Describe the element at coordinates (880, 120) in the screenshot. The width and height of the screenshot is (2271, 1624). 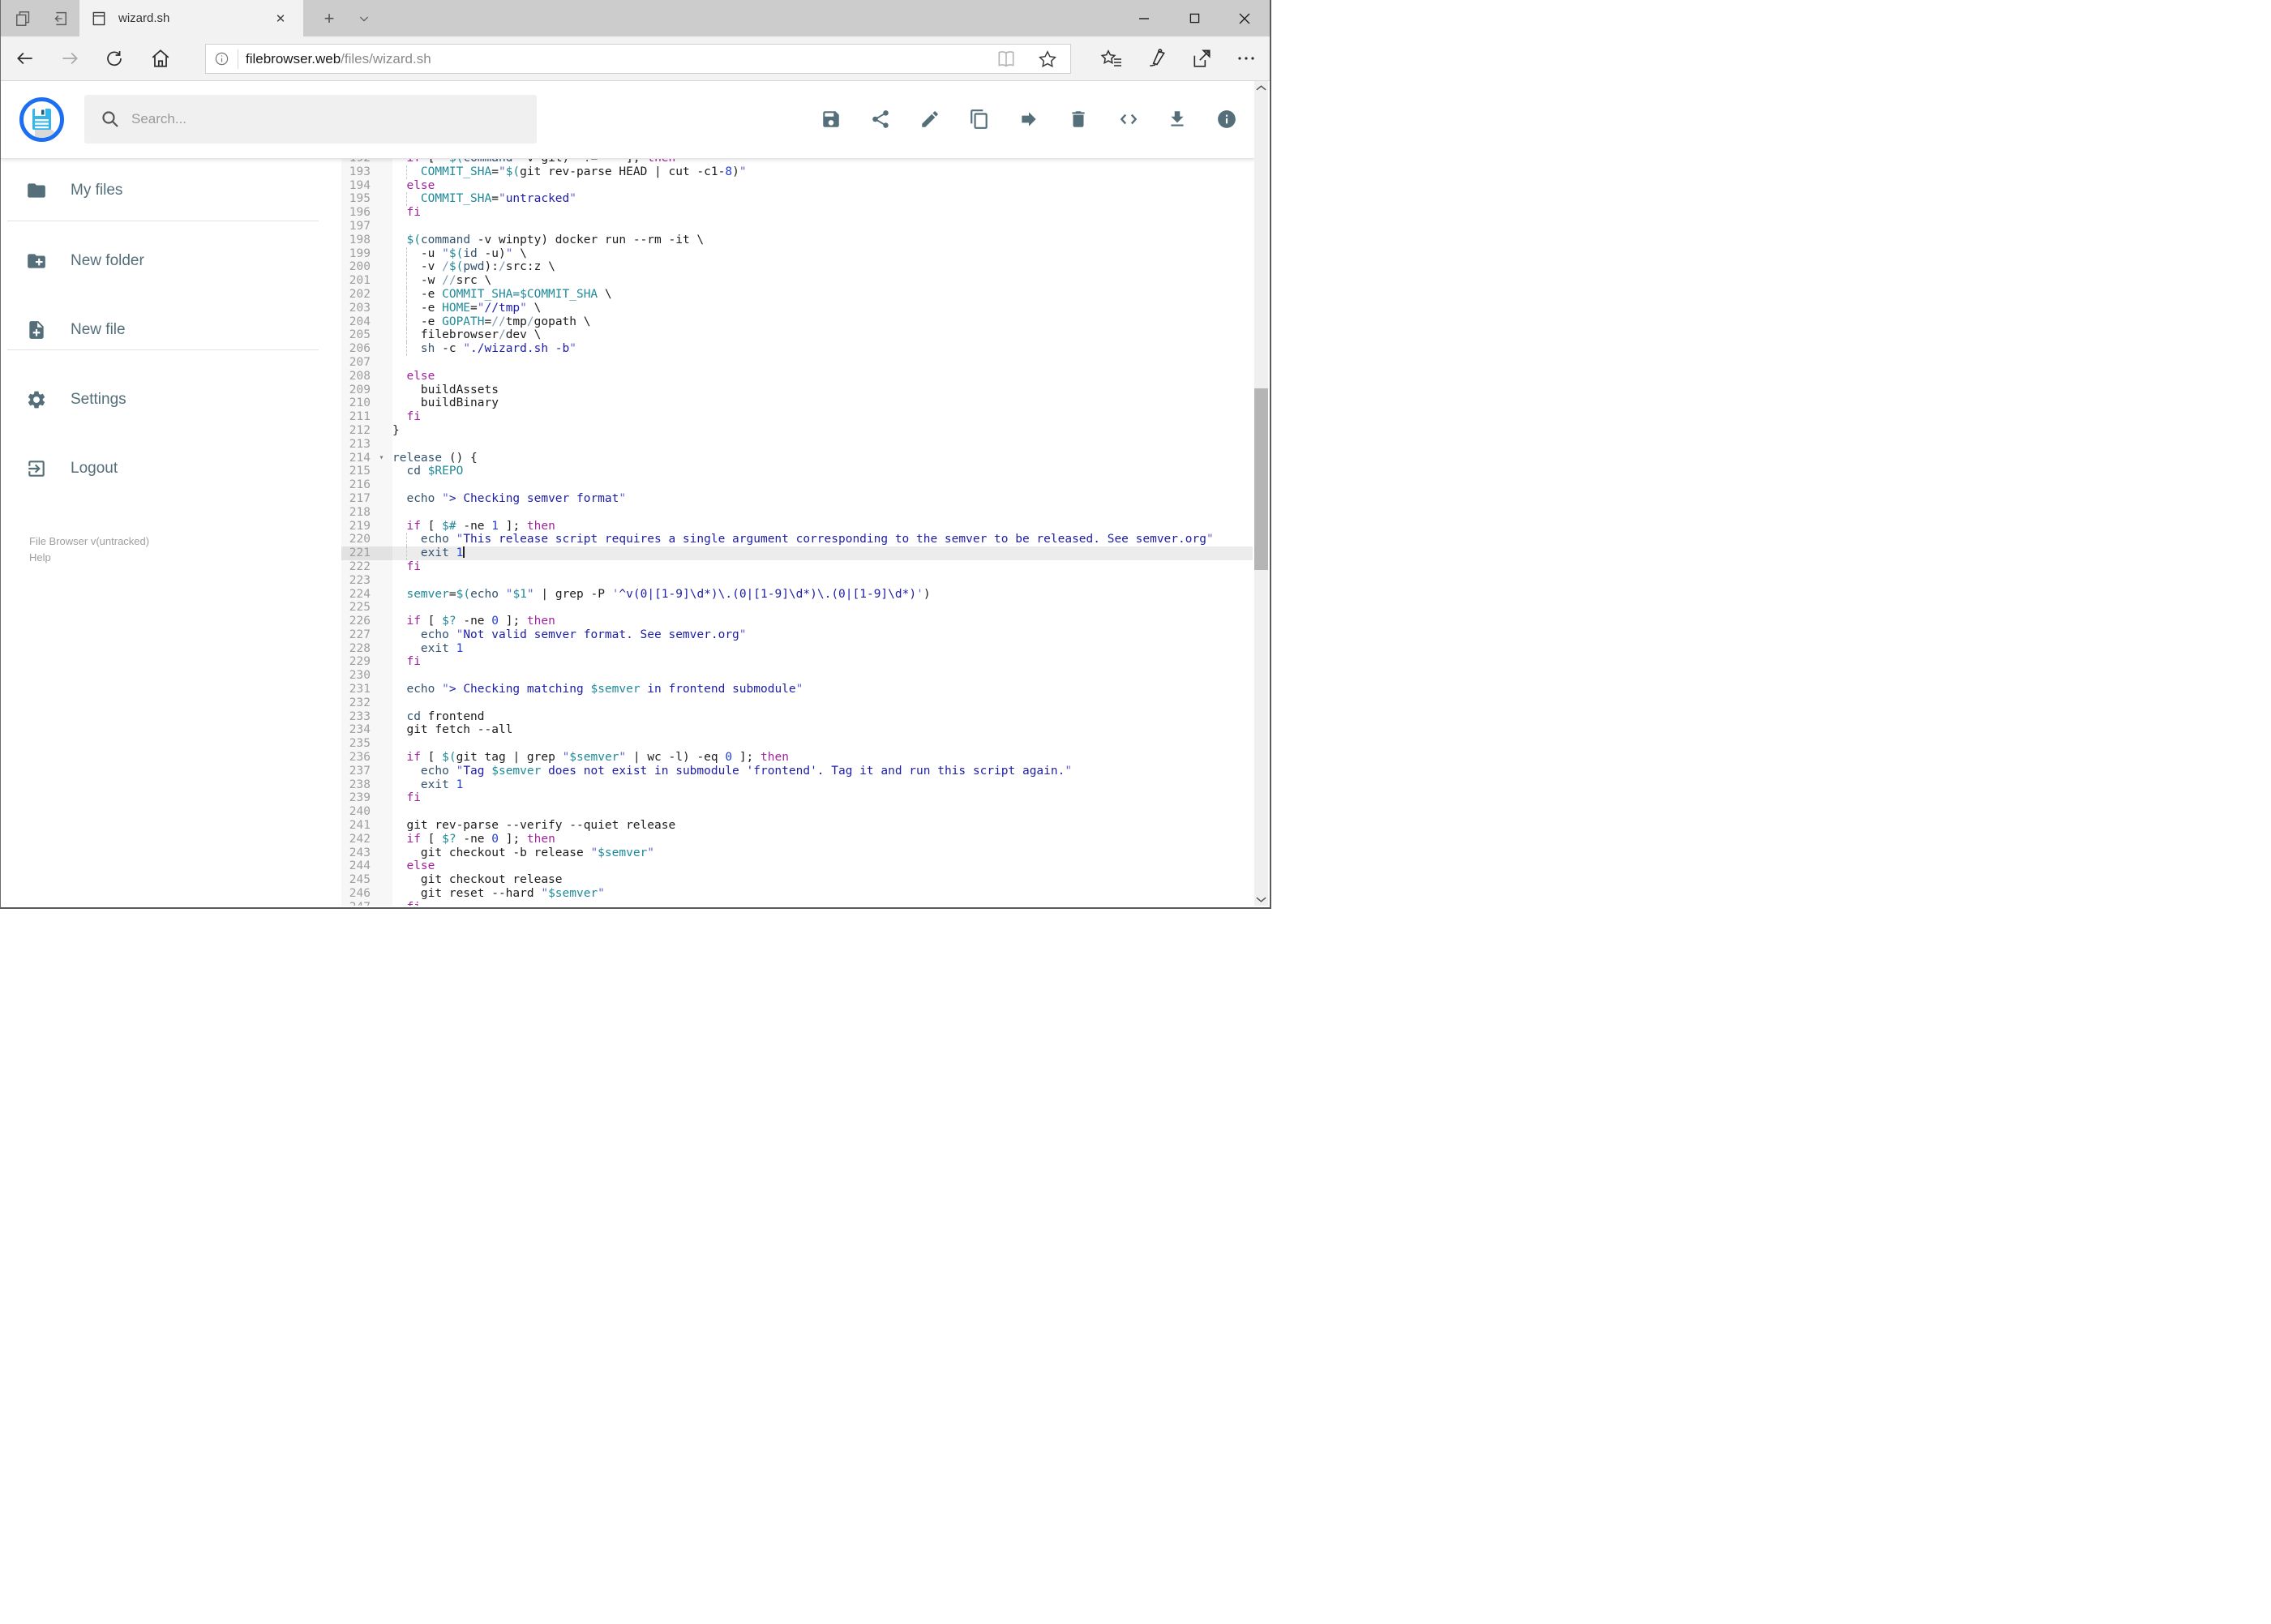
I see `share-button` at that location.